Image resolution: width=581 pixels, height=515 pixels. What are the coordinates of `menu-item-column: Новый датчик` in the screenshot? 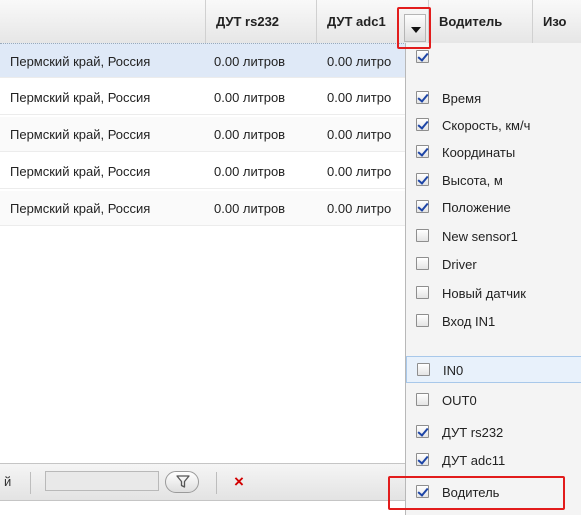 It's located at (493, 293).